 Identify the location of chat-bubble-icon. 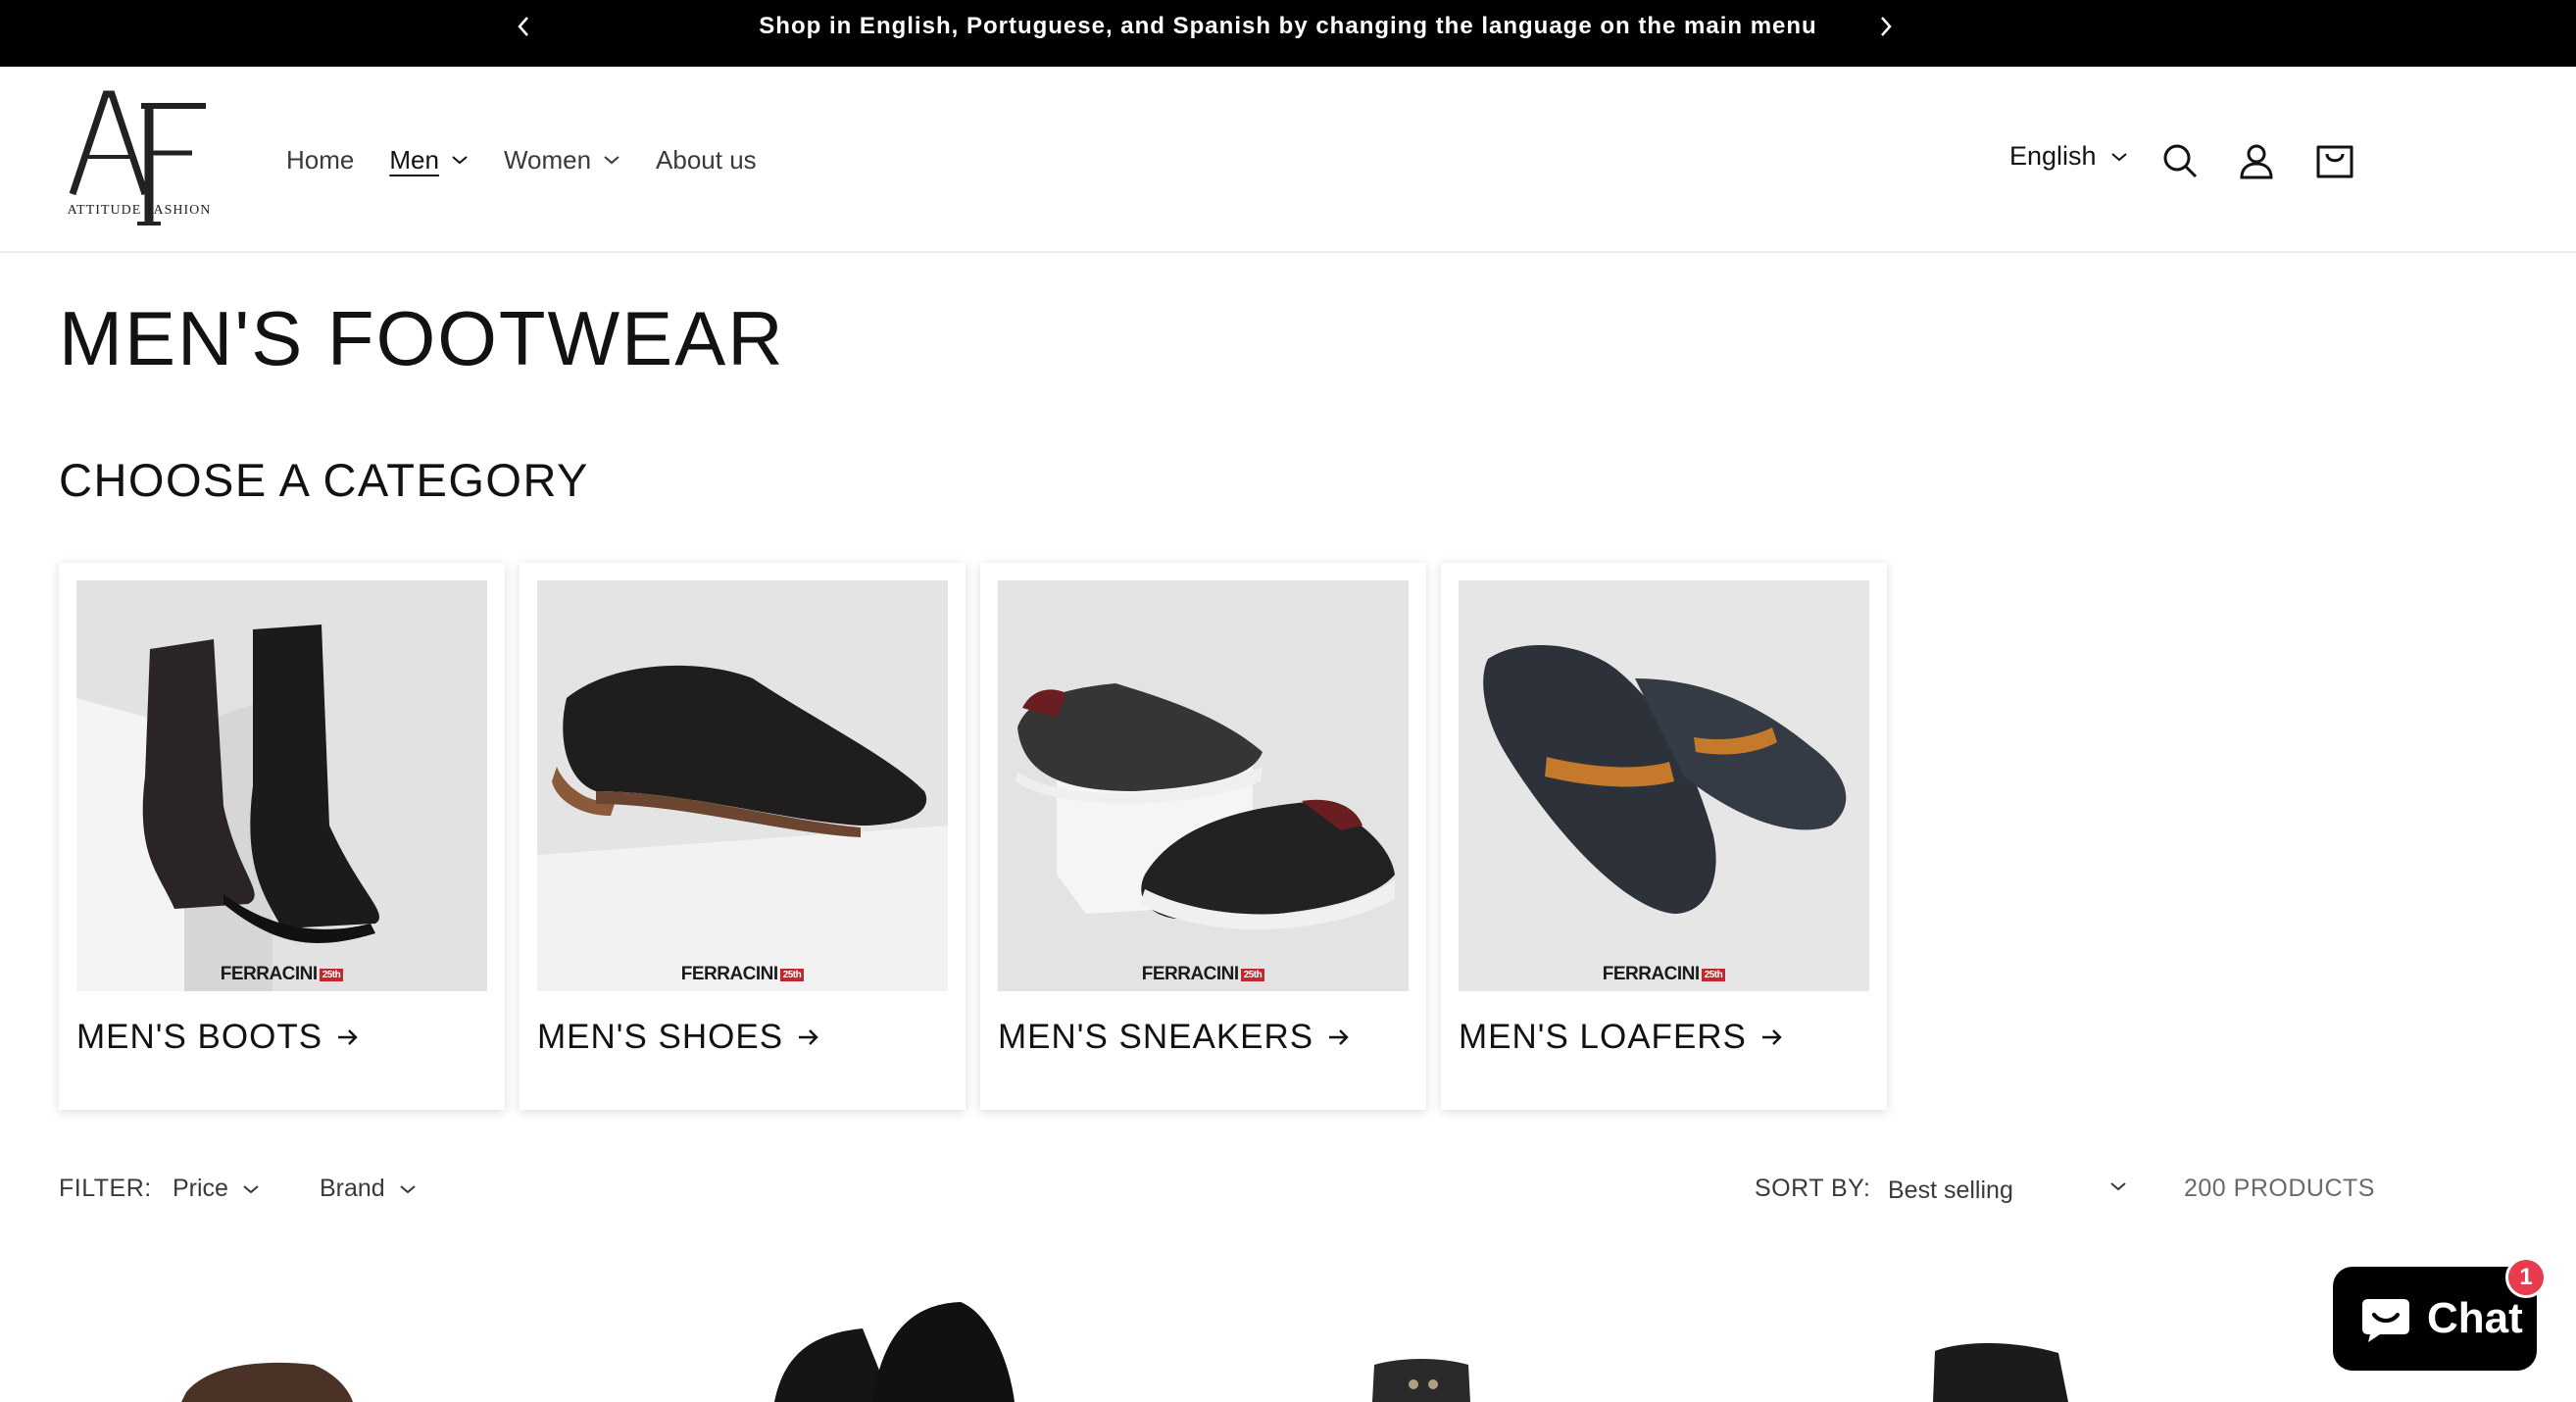
(2385, 1320).